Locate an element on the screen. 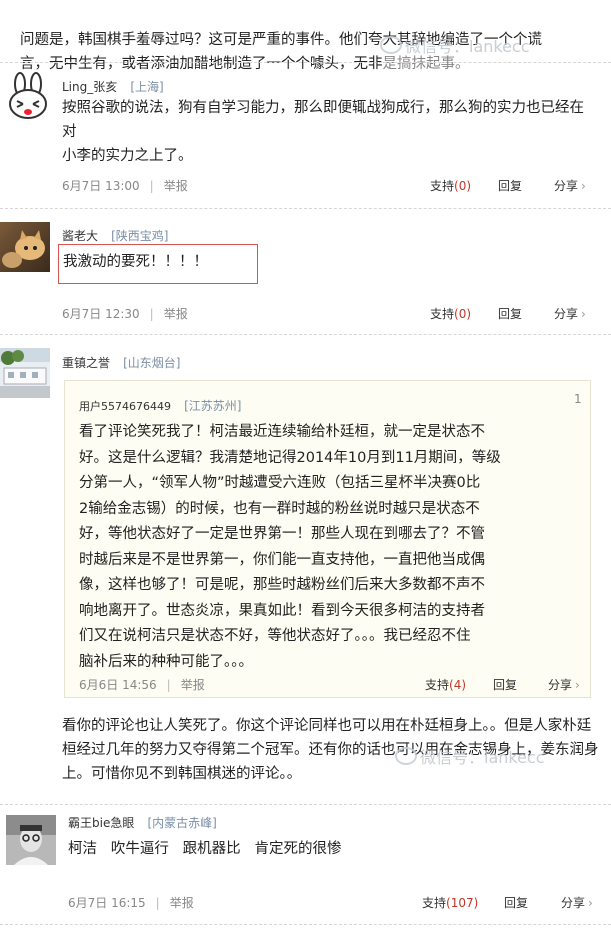 This screenshot has height=931, width=611. comment-meta: 6月7日 16:15 | 举报 is located at coordinates (131, 903).